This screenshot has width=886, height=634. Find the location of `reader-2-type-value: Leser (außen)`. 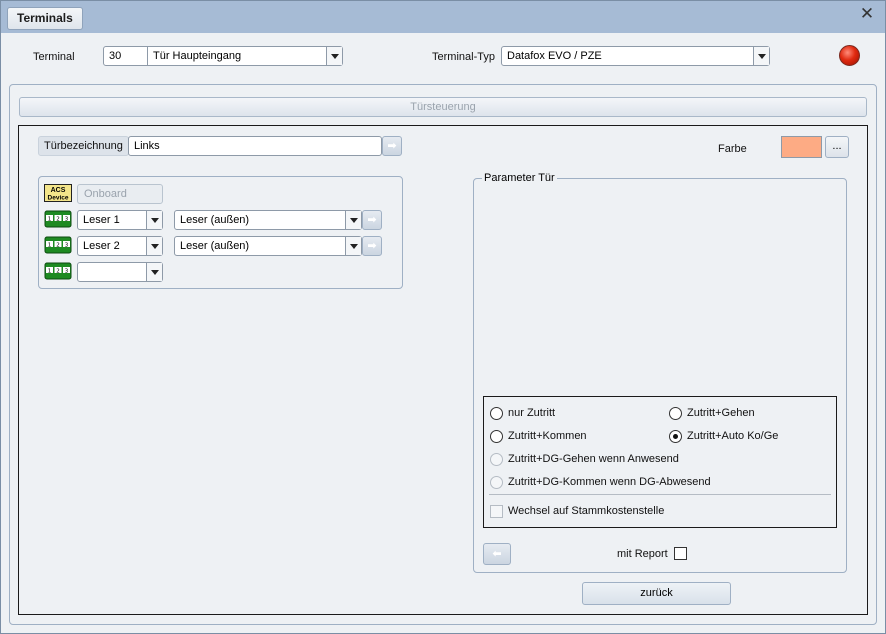

reader-2-type-value: Leser (außen) is located at coordinates (215, 246).